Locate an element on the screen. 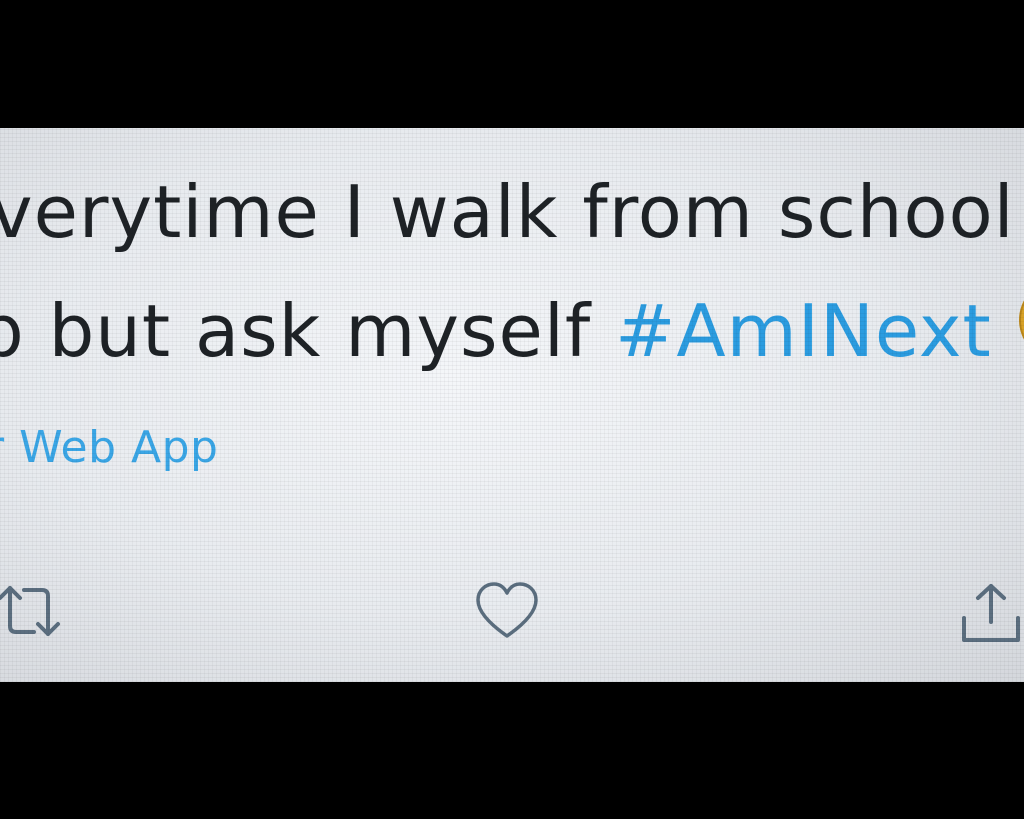  share-button is located at coordinates (991, 614).